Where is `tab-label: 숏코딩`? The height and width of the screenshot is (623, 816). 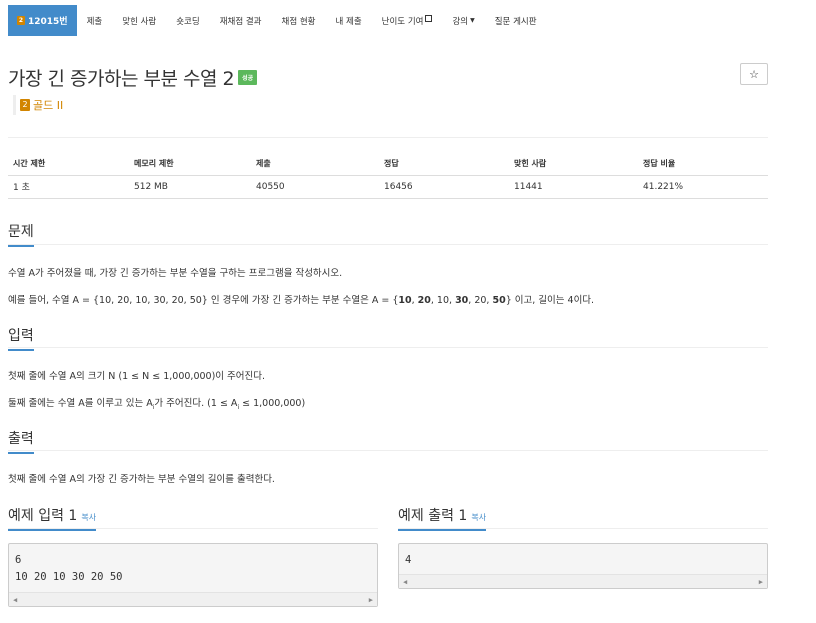
tab-label: 숏코딩 is located at coordinates (188, 21).